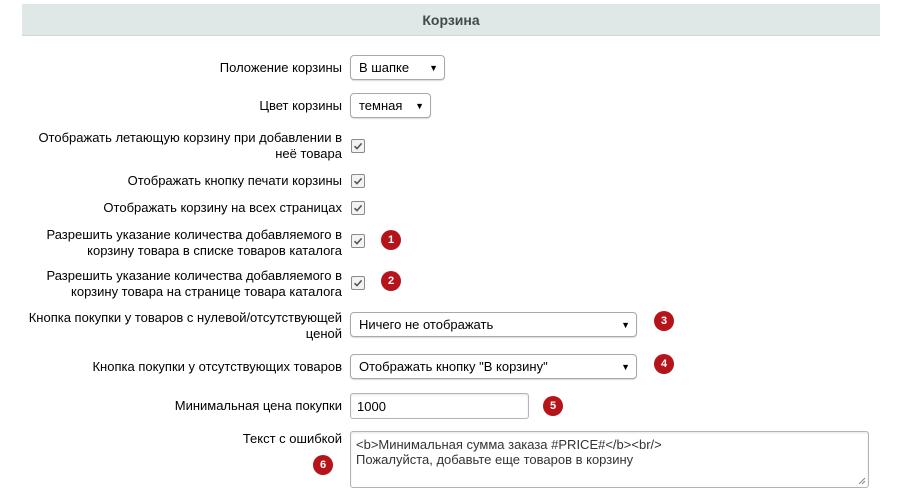  I want to click on zero-price-button-label-line2: ценой, so click(323, 333).